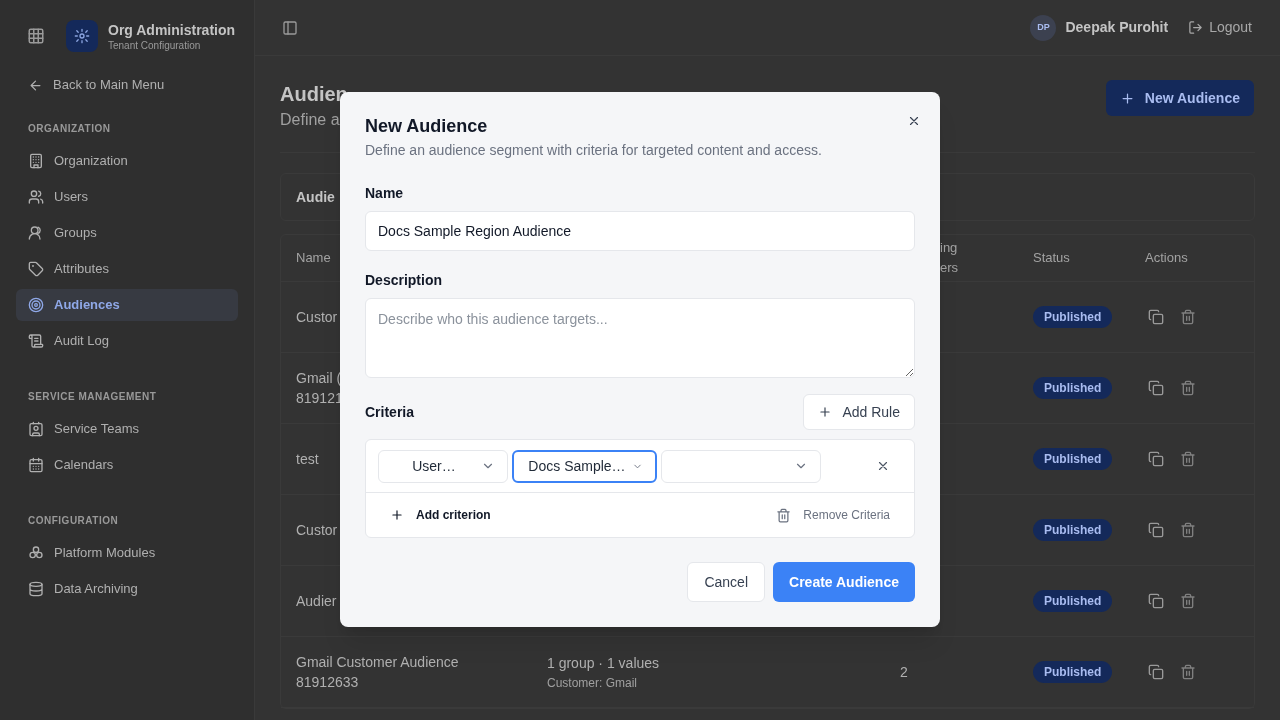  What do you see at coordinates (36, 233) in the screenshot?
I see `user-group-icon` at bounding box center [36, 233].